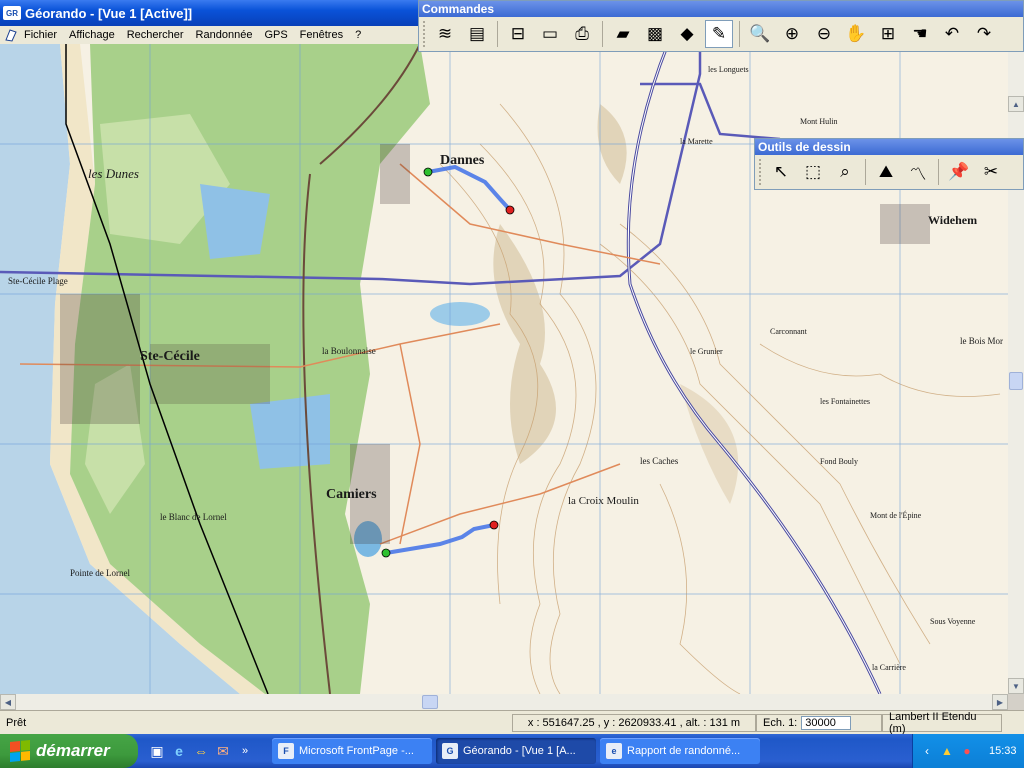  I want to click on horizontal-scrollbar: ◀ ▶, so click(504, 702).